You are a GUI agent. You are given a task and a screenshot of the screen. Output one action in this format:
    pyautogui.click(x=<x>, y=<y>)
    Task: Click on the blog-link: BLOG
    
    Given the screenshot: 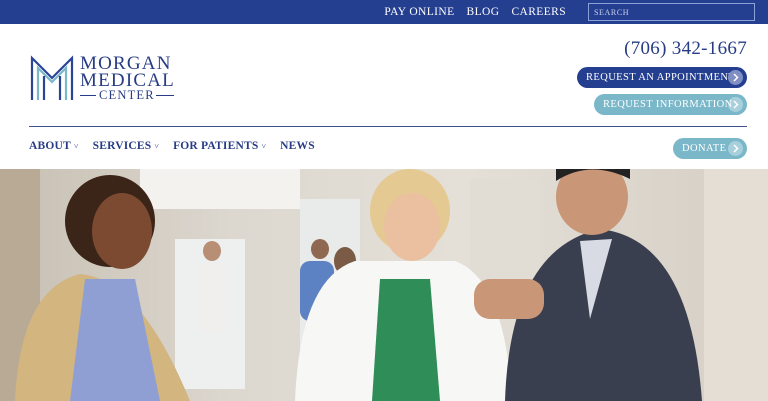 What is the action you would take?
    pyautogui.click(x=483, y=12)
    